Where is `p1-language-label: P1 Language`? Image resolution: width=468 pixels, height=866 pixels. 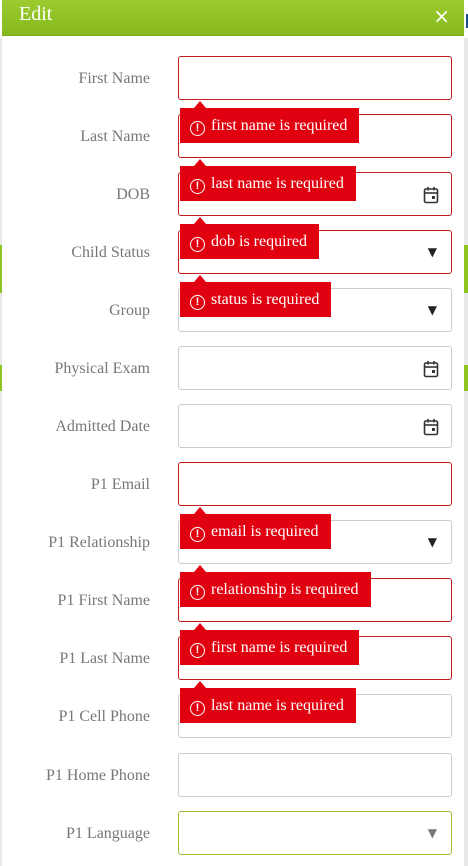 p1-language-label: P1 Language is located at coordinates (108, 833).